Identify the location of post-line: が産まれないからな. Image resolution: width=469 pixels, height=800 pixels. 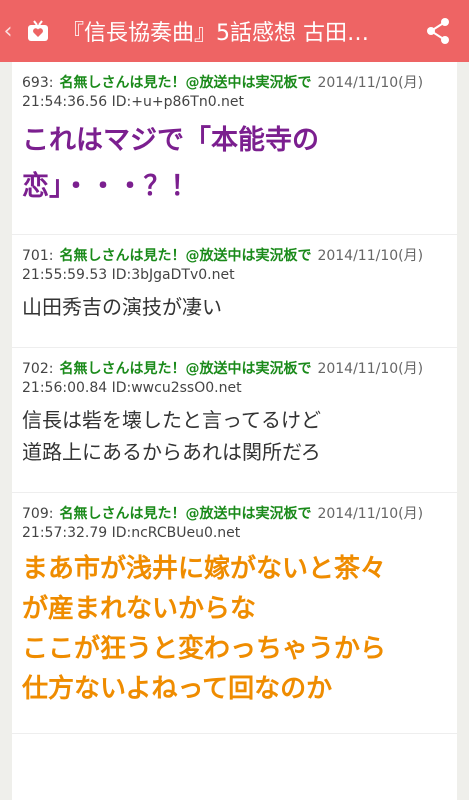
(139, 609).